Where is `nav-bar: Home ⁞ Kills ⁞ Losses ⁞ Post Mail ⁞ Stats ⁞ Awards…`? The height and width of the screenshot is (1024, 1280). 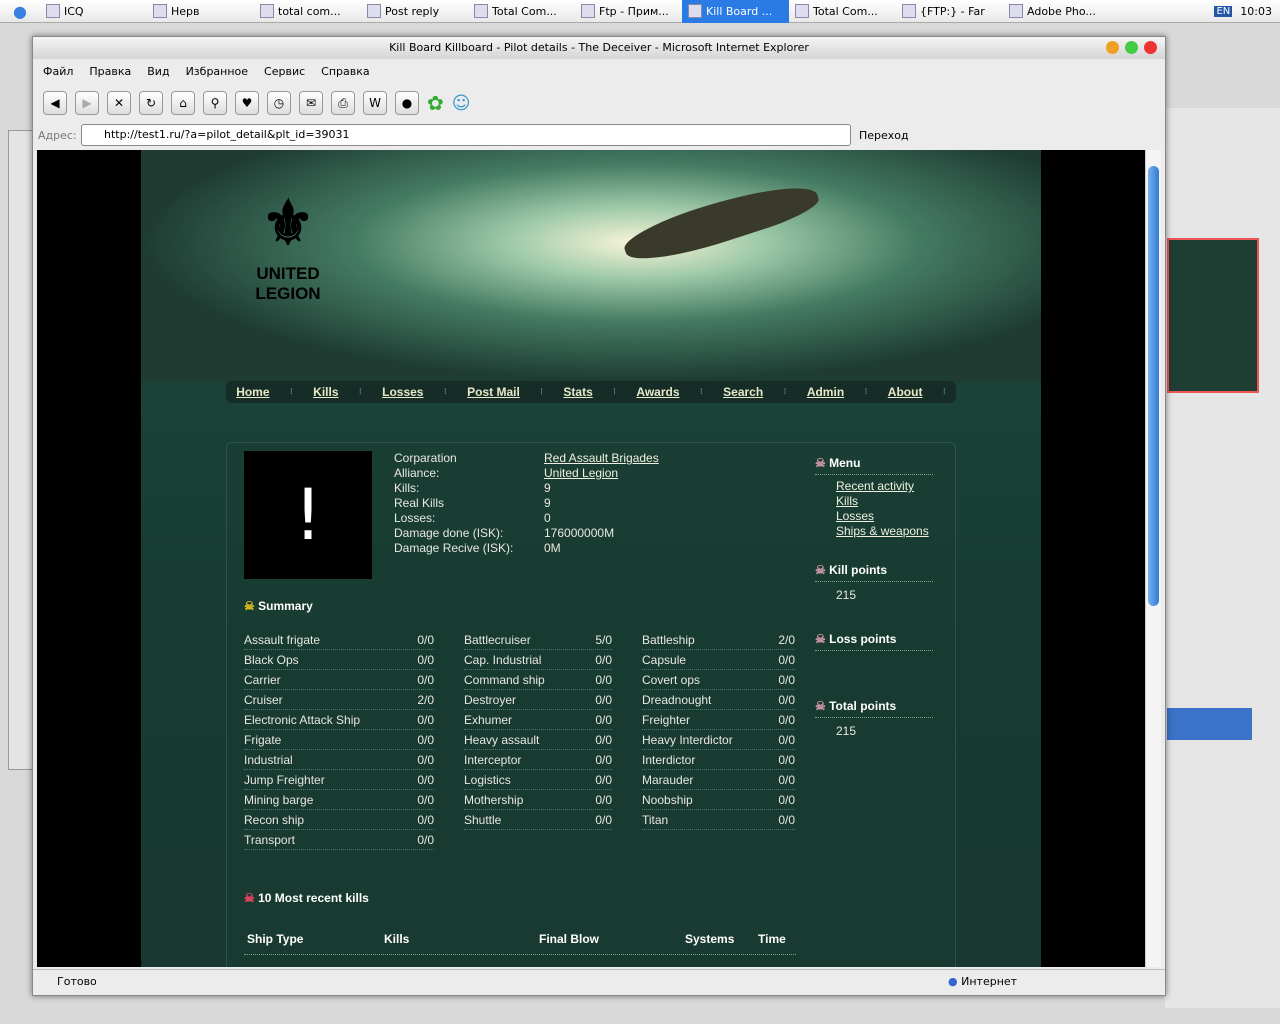 nav-bar: Home ⁞ Kills ⁞ Losses ⁞ Post Mail ⁞ Stats ⁞ Awards… is located at coordinates (591, 392).